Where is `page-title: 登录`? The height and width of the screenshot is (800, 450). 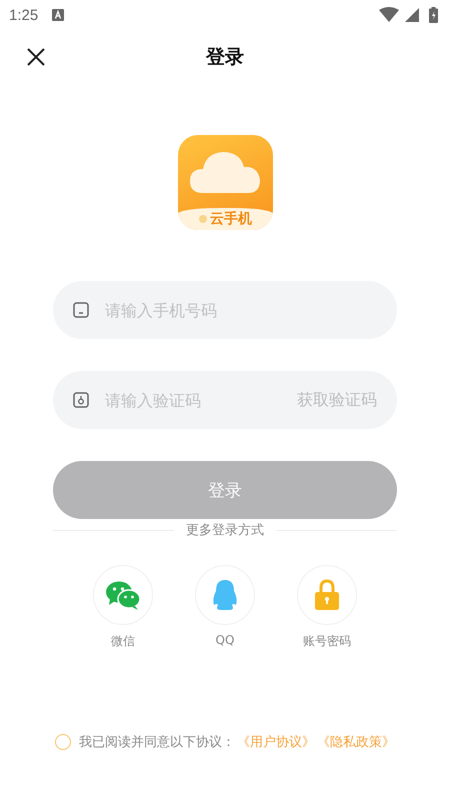
page-title: 登录 is located at coordinates (225, 57).